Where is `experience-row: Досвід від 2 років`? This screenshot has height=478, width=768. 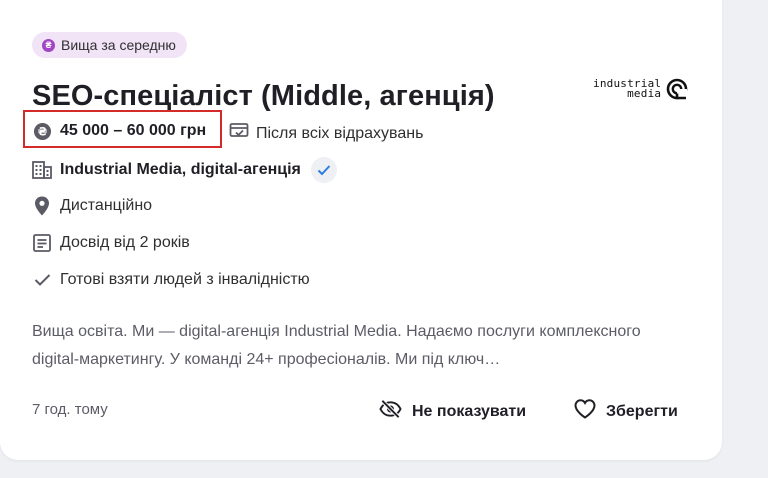 experience-row: Досвід від 2 років is located at coordinates (111, 243).